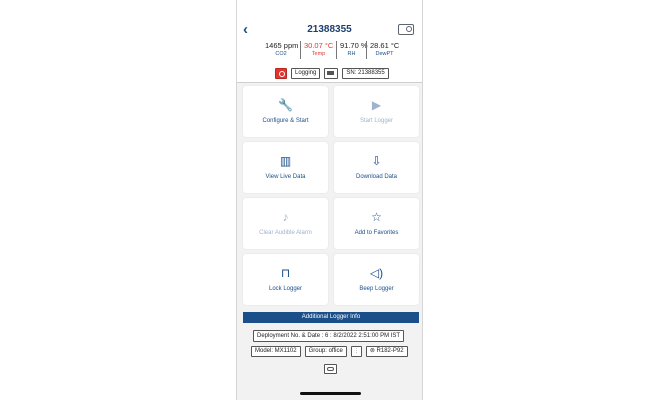  I want to click on reading-dewpt: 28.61 °C DewPT, so click(384, 50).